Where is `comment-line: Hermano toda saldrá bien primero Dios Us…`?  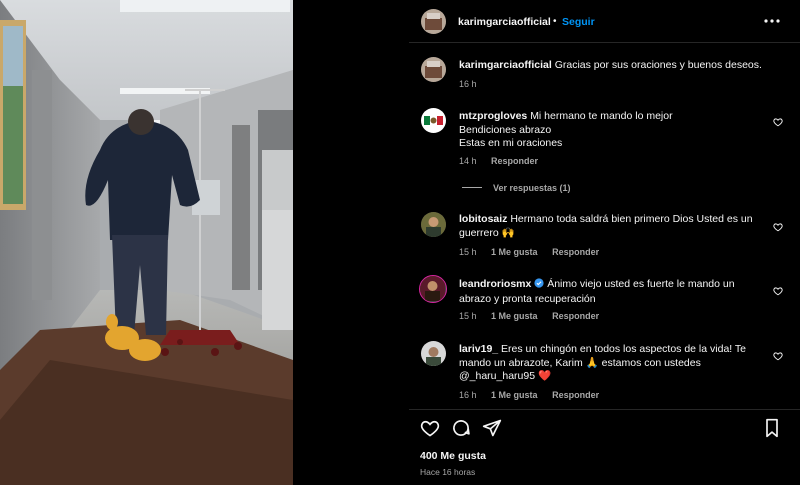 comment-line: Hermano toda saldrá bien primero Dios Us… is located at coordinates (631, 219).